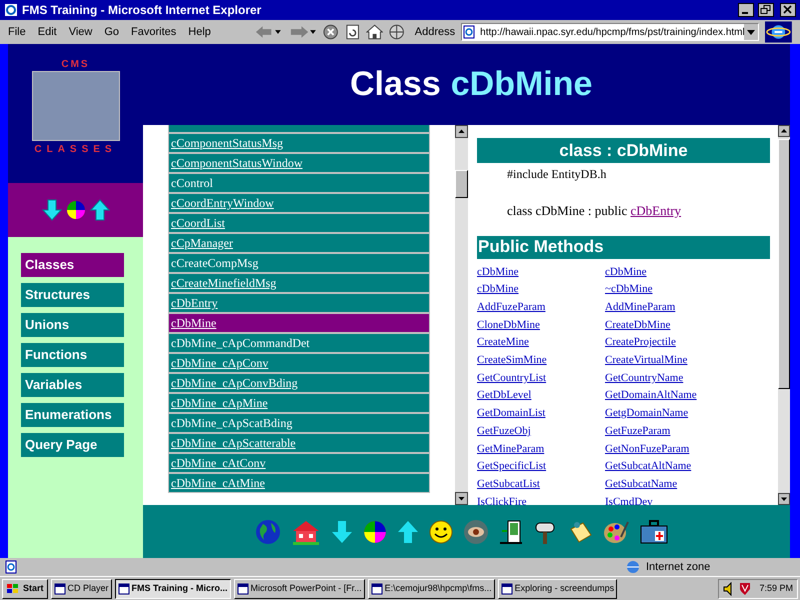 The width and height of the screenshot is (800, 600). I want to click on menu-item: Go, so click(112, 32).